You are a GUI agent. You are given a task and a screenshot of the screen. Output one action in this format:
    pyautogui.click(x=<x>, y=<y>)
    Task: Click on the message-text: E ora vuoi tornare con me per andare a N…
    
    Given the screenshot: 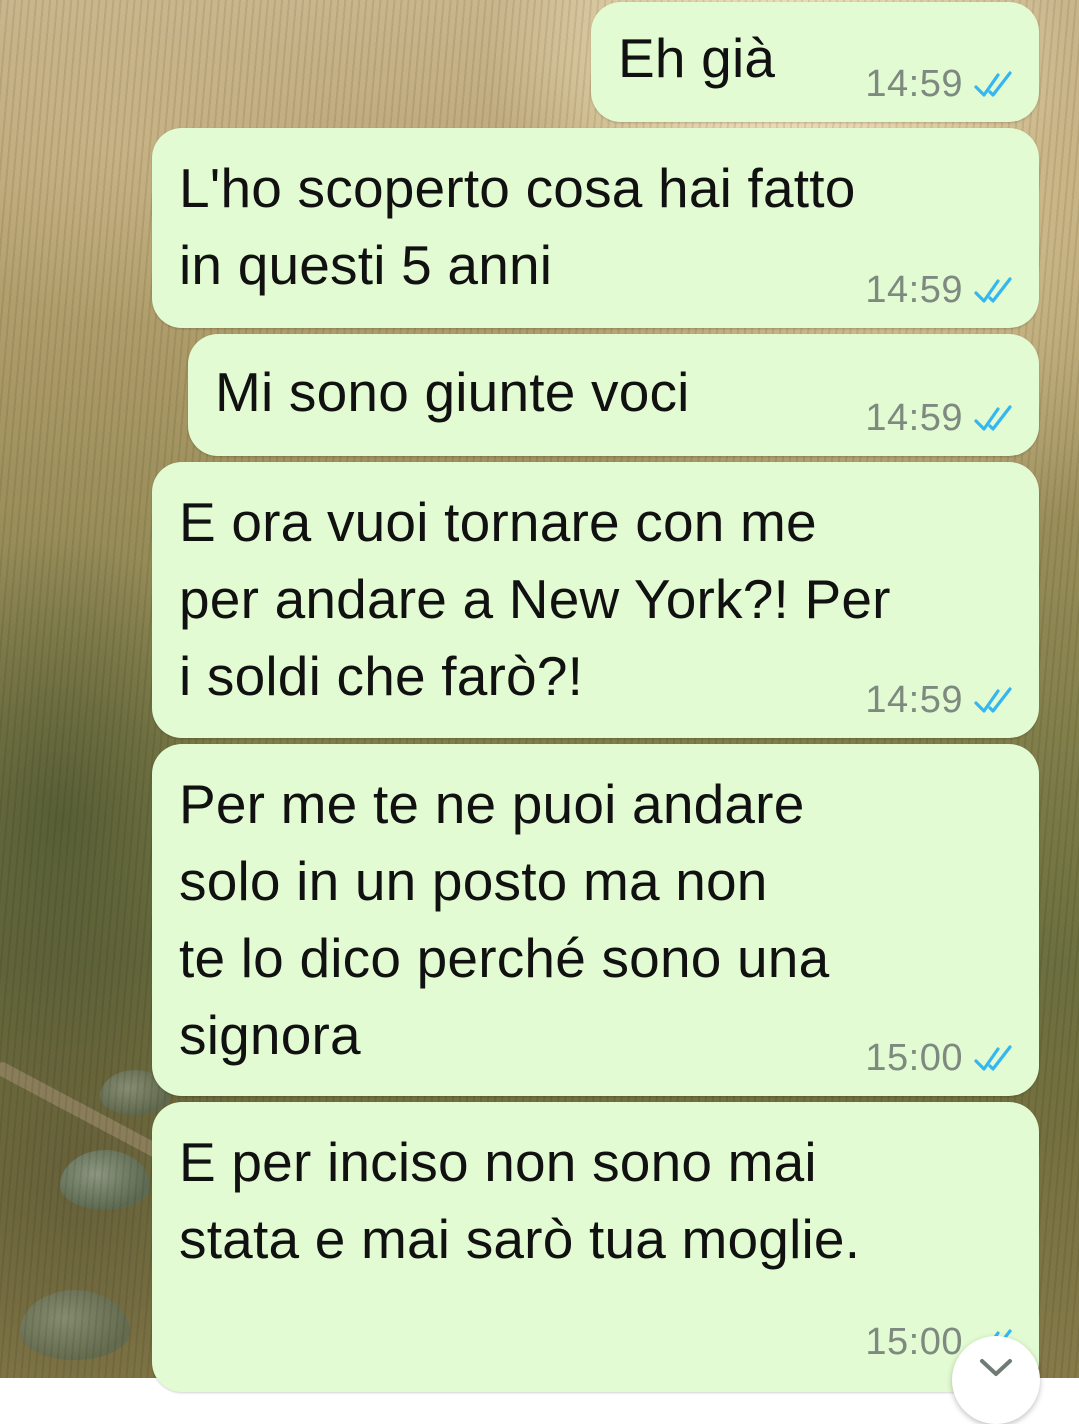 What is the action you would take?
    pyautogui.click(x=535, y=599)
    